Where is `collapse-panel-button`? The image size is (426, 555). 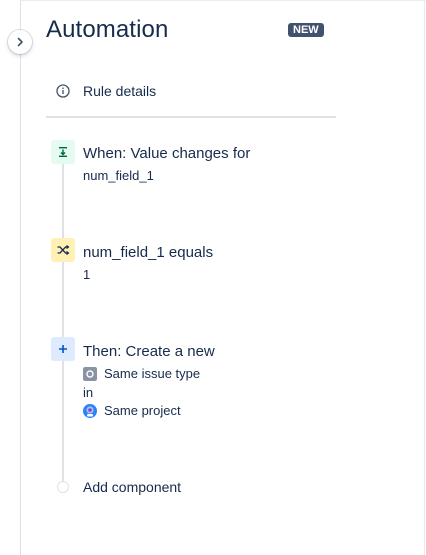 collapse-panel-button is located at coordinates (20, 42).